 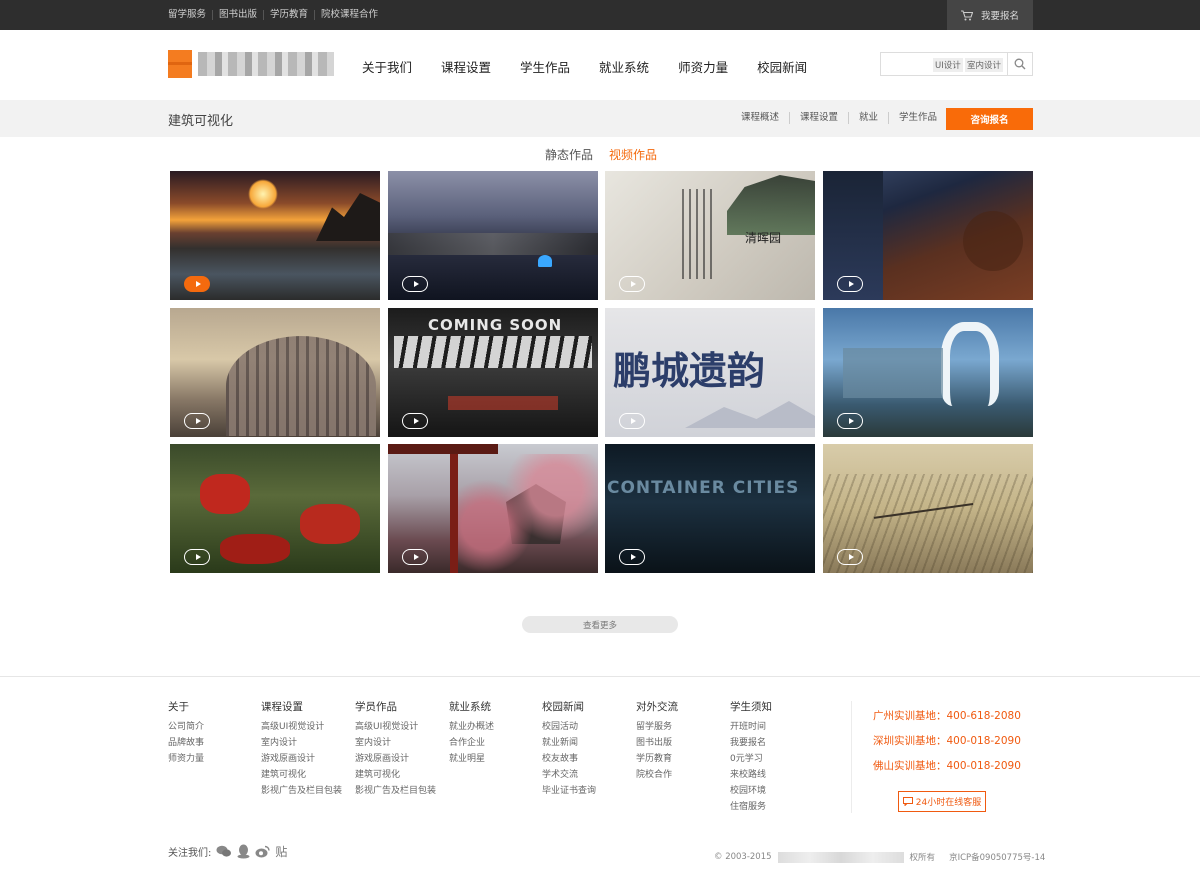 I want to click on sub-link-overview: 课程概述, so click(x=760, y=118).